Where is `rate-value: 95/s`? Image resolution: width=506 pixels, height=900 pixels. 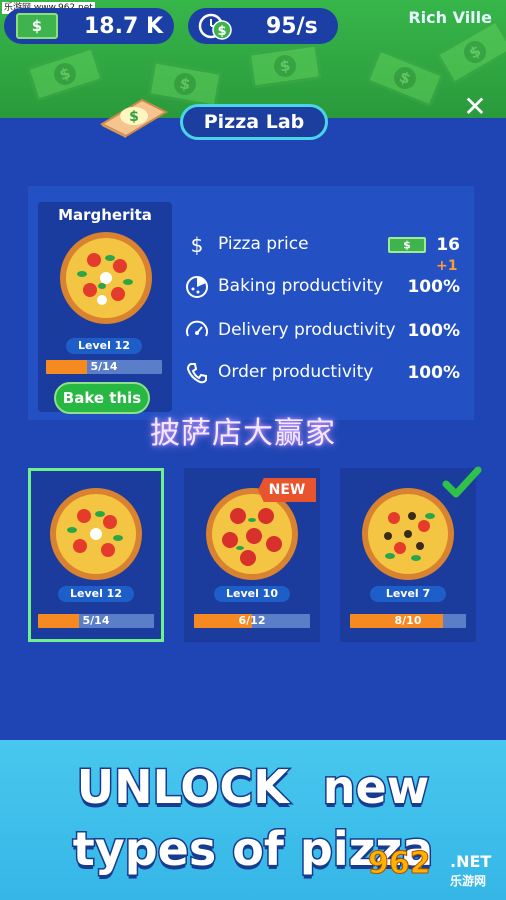
rate-value: 95/s is located at coordinates (292, 26).